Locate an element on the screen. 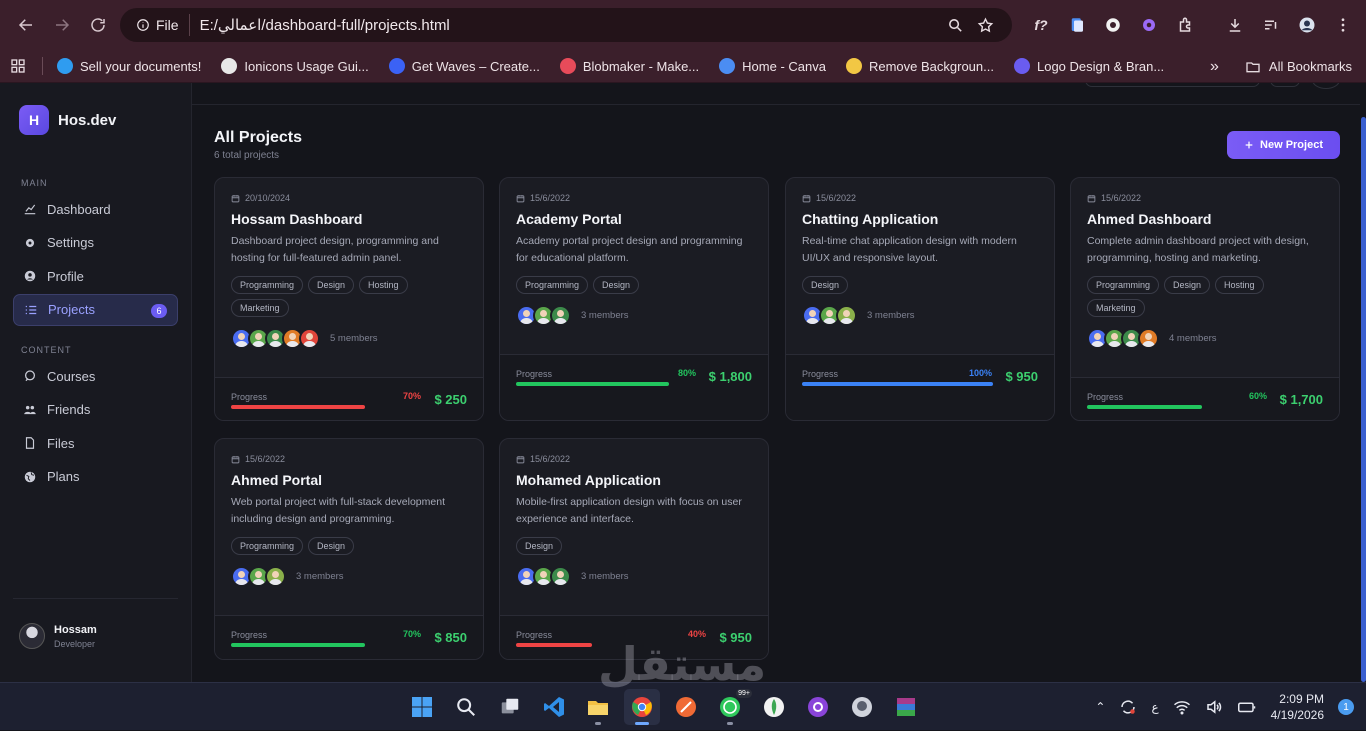 The width and height of the screenshot is (1366, 731). new-project-button: New Project is located at coordinates (1283, 145).